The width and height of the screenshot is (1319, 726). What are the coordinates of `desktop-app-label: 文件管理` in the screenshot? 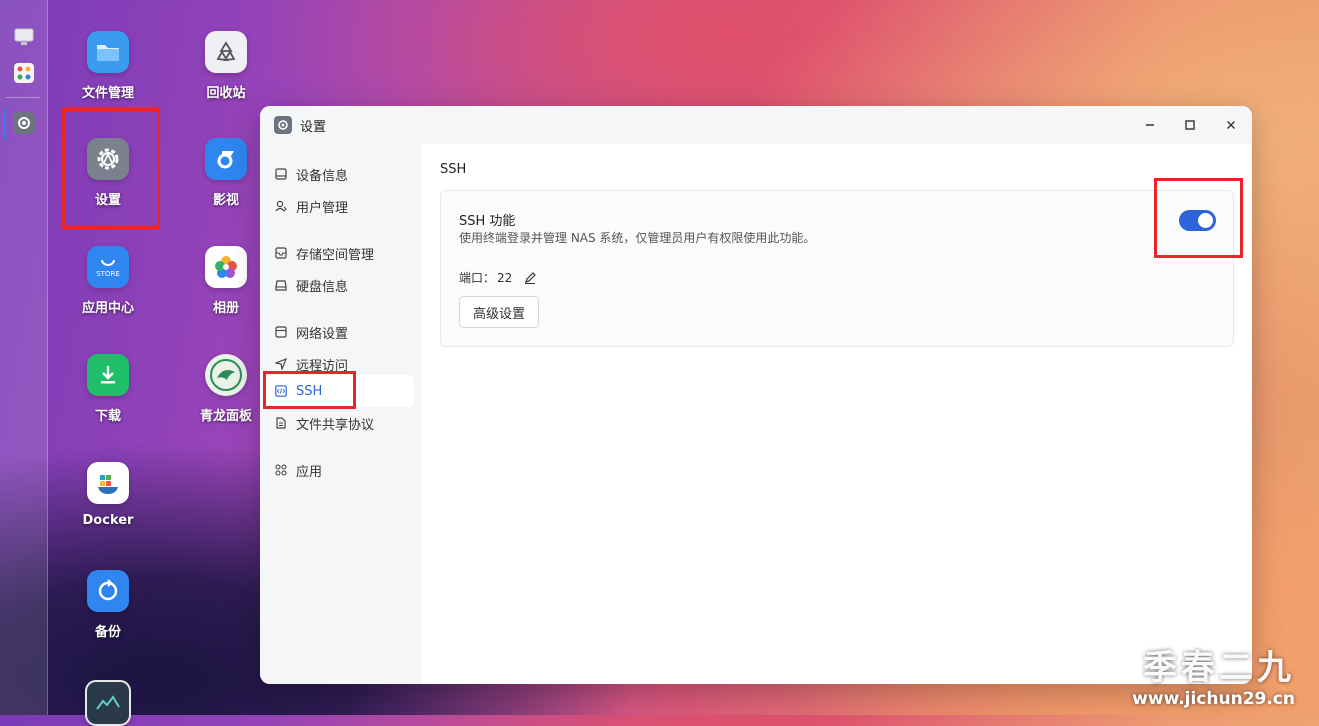 It's located at (107, 93).